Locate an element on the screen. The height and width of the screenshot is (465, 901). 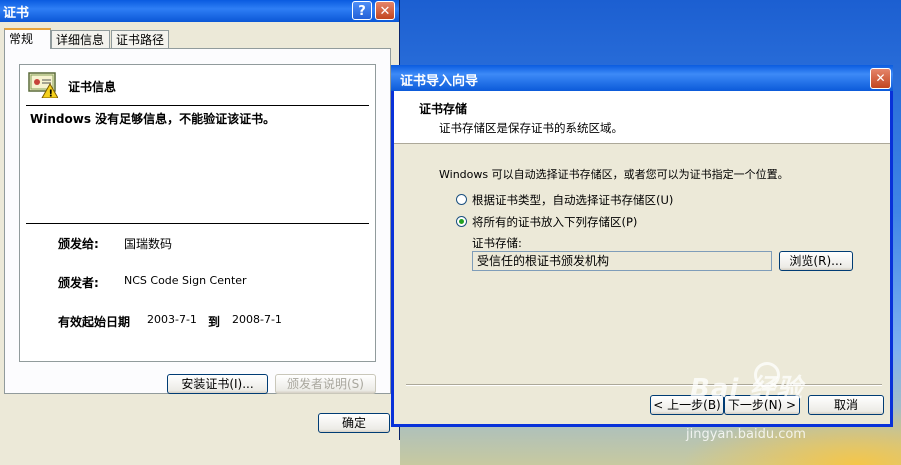
validity-label: 有效起始日期 is located at coordinates (94, 322).